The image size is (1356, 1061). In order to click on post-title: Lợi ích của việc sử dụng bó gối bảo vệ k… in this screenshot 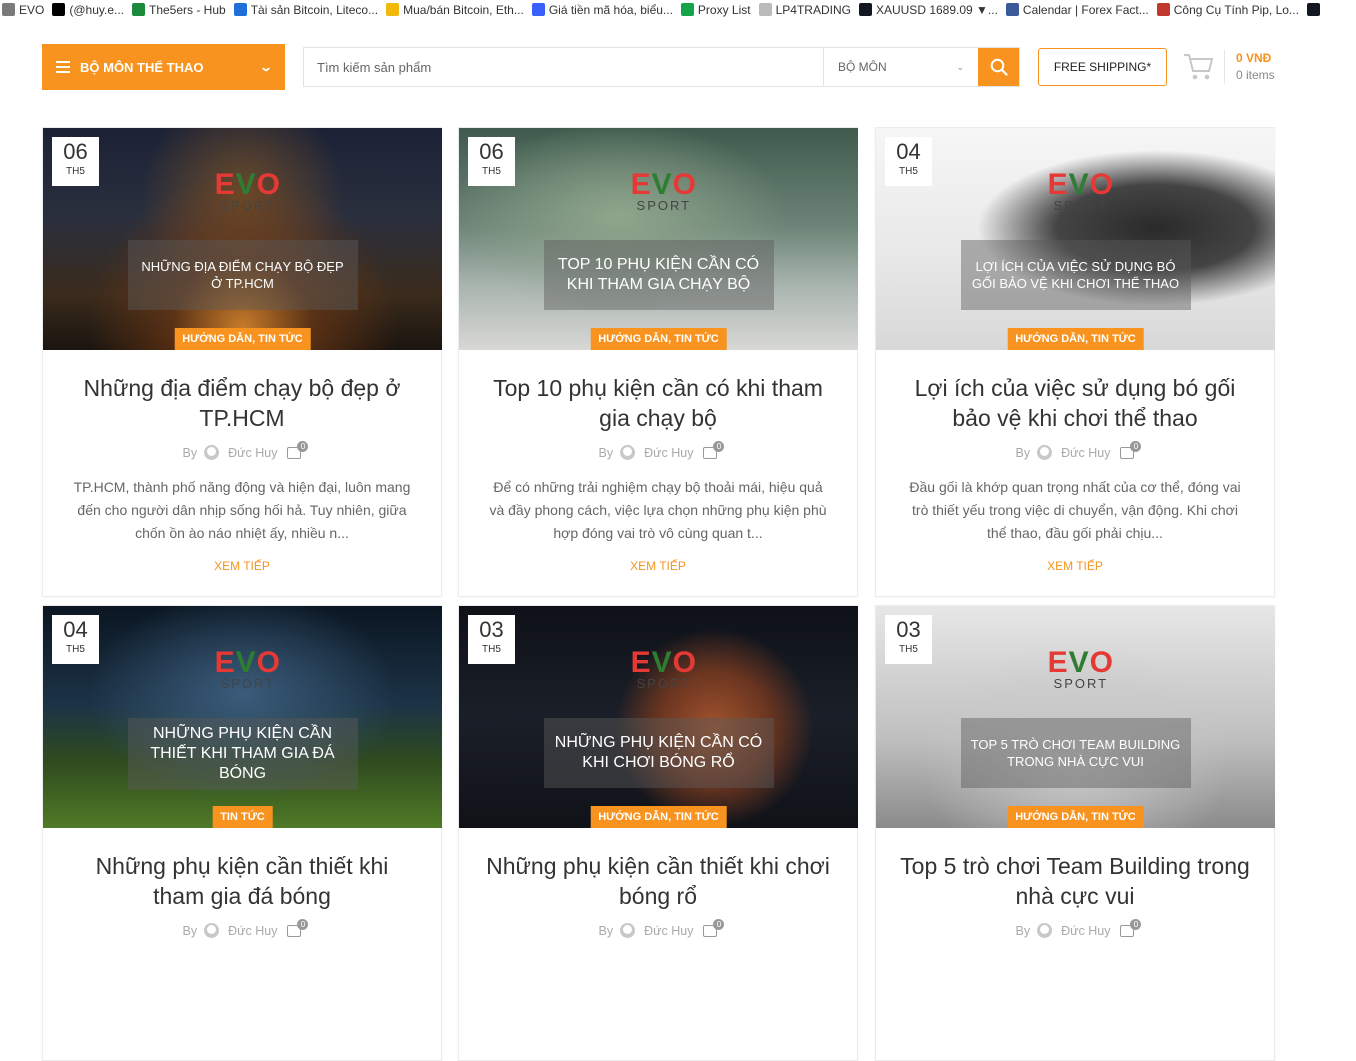, I will do `click(1075, 403)`.